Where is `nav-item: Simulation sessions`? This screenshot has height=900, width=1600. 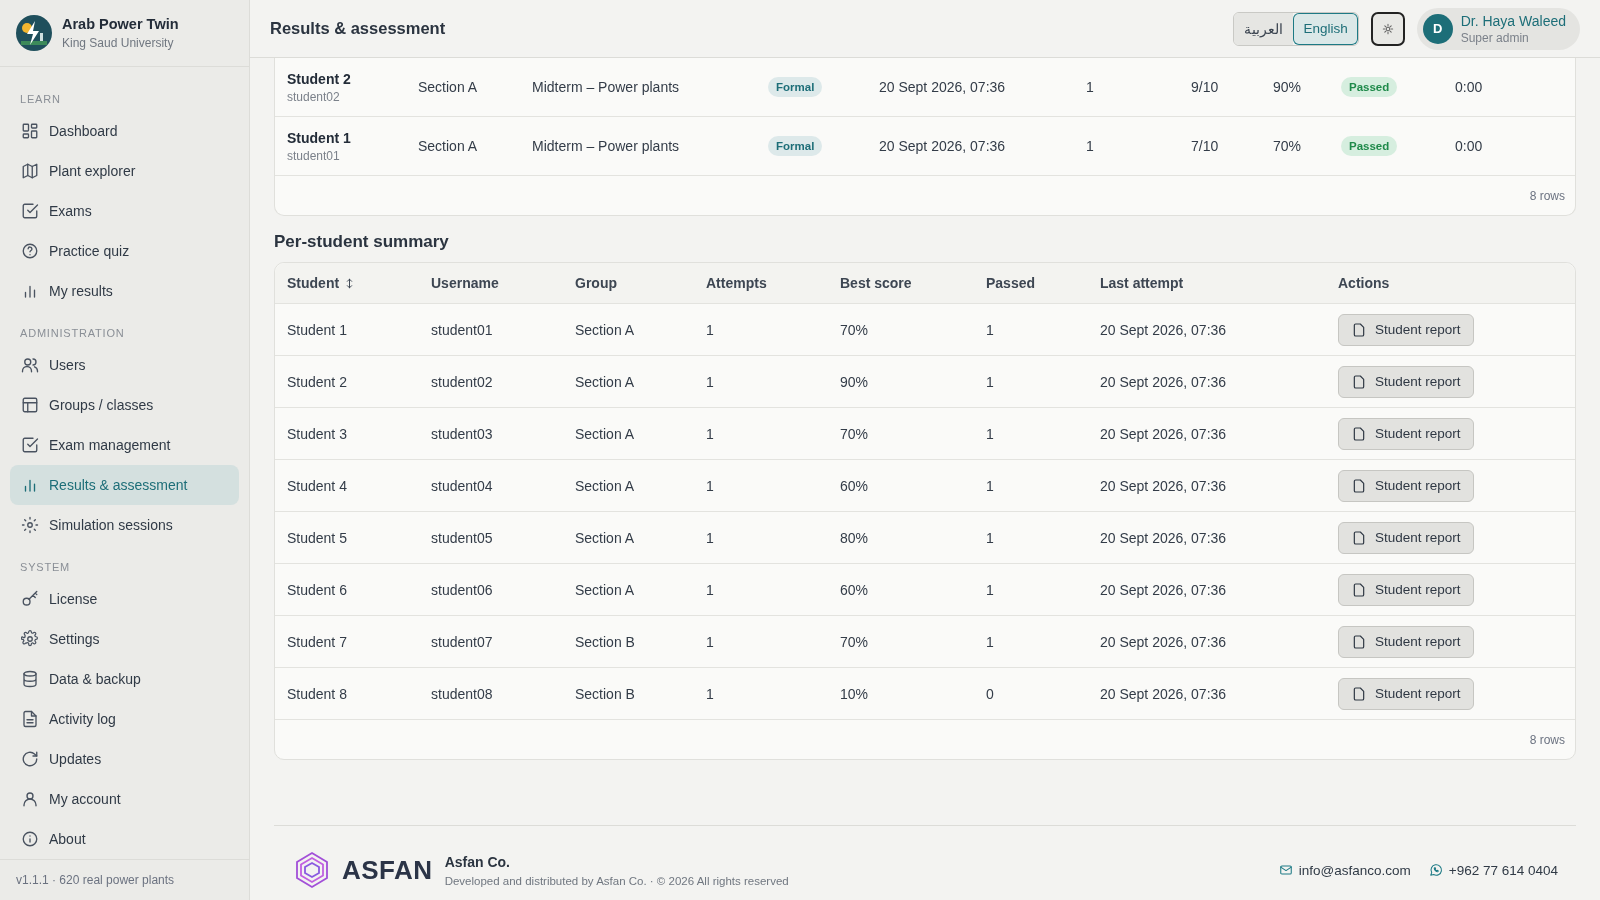 nav-item: Simulation sessions is located at coordinates (124, 524).